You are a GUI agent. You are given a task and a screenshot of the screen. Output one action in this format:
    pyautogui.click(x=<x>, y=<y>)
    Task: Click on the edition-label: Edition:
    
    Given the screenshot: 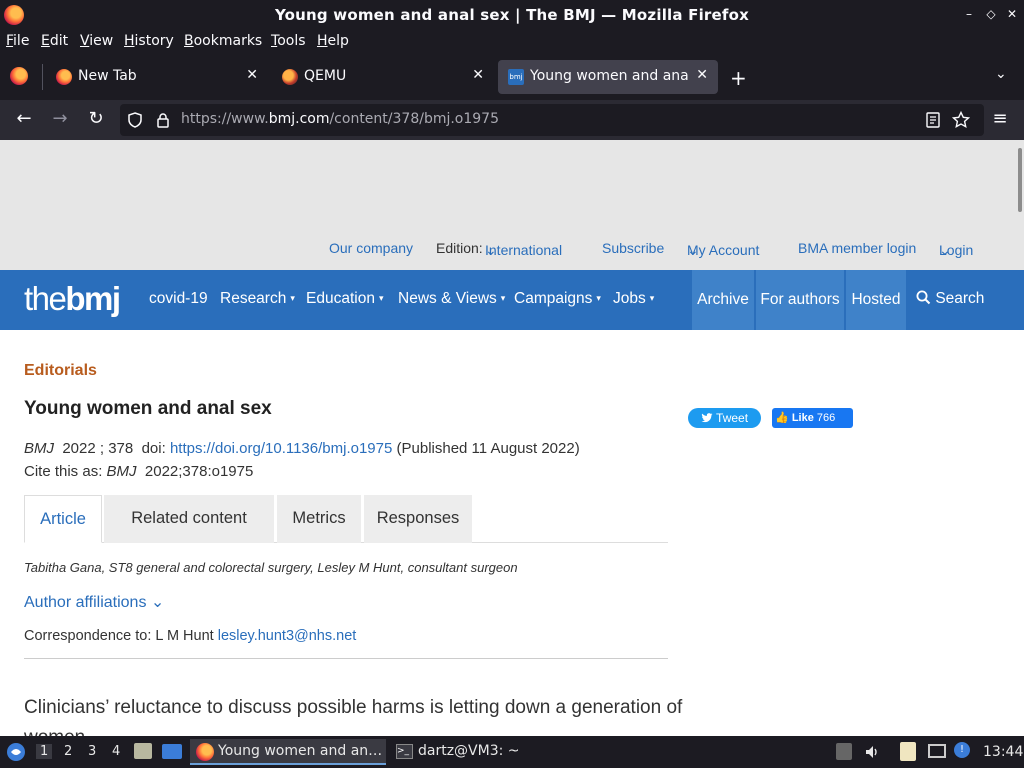 What is the action you would take?
    pyautogui.click(x=459, y=248)
    